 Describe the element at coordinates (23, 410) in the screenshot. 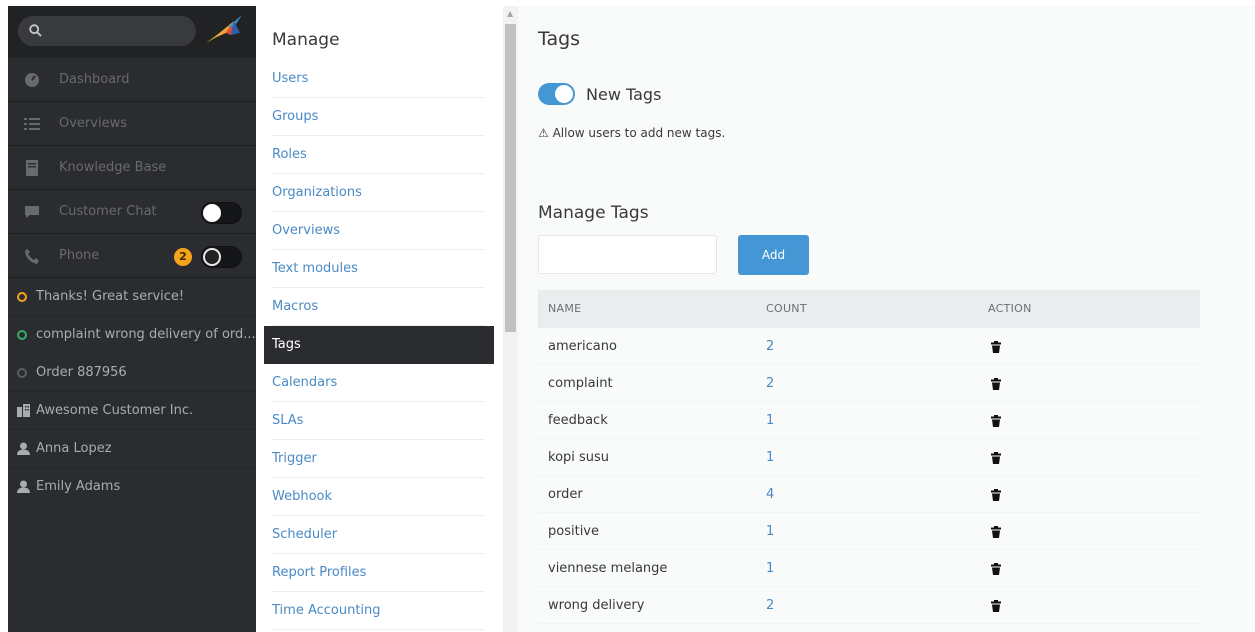

I see `organization-icon` at that location.